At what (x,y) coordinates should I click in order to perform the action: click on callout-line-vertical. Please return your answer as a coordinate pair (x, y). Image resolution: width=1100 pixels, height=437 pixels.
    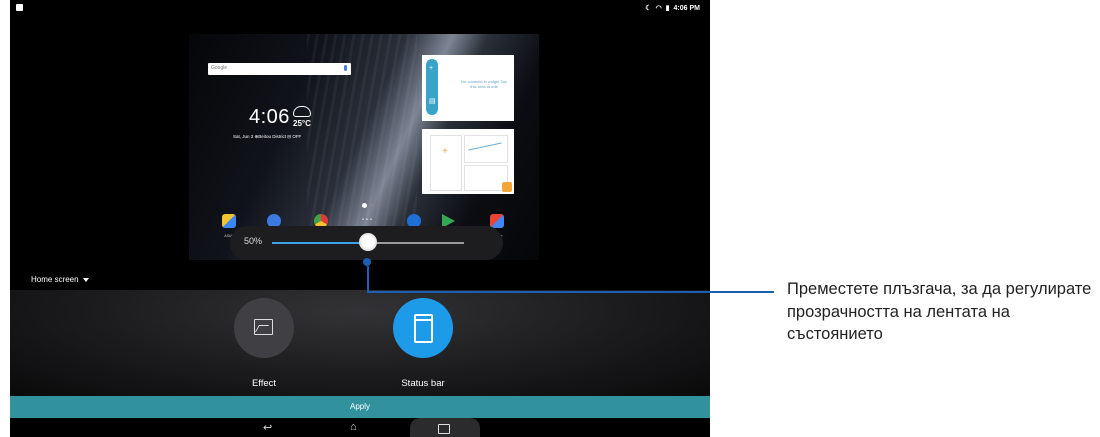
    Looking at the image, I should click on (368, 279).